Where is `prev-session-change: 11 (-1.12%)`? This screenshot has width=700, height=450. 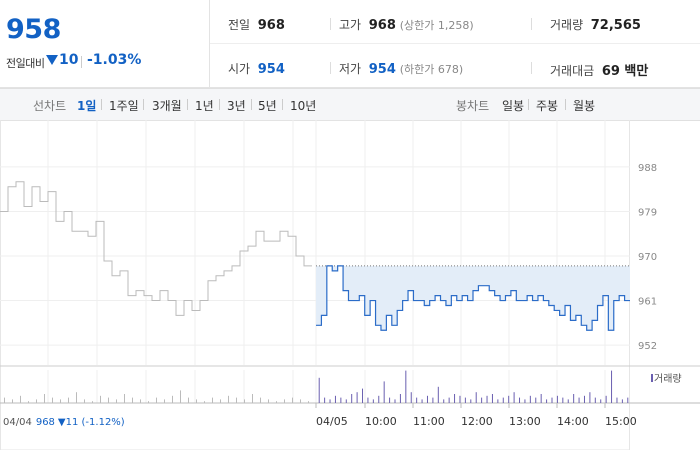 prev-session-change: 11 (-1.12%) is located at coordinates (95, 422).